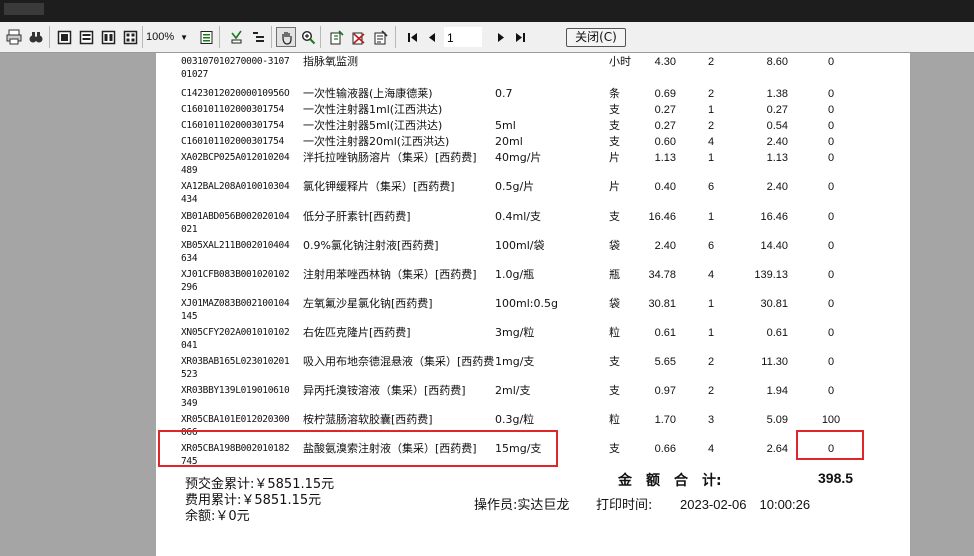  Describe the element at coordinates (399, 361) in the screenshot. I see `cell-name: 吸入用布地奈德混悬液（集采）[西药费` at that location.